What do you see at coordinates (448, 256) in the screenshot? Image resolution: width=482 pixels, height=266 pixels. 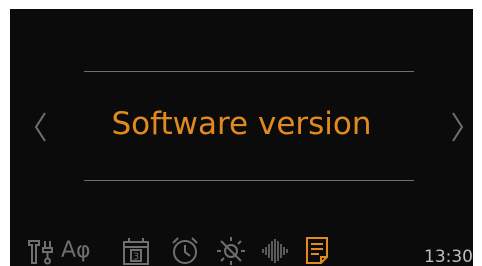 I see `clock-time: 13:30` at bounding box center [448, 256].